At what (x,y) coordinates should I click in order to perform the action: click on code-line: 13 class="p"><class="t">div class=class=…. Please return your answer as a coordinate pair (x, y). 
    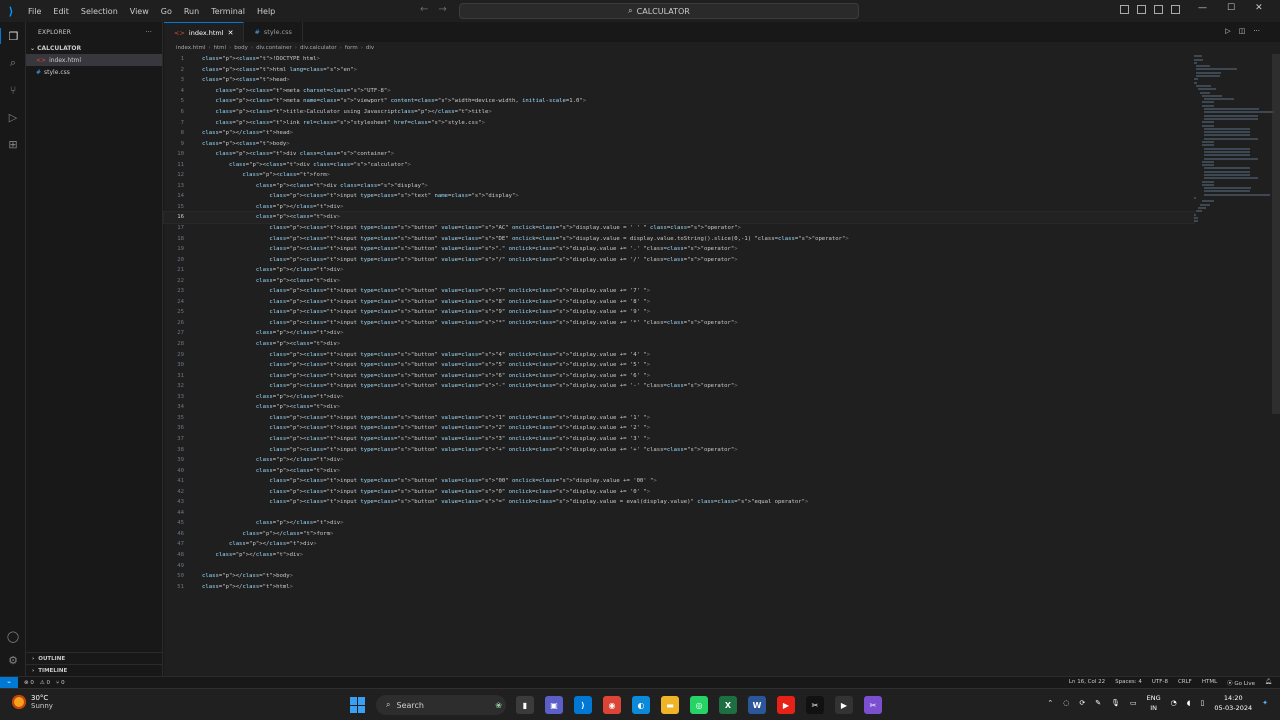
    Looking at the image, I should click on (679, 186).